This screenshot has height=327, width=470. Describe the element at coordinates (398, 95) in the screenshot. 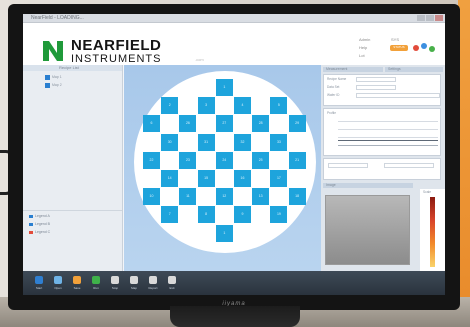

I see `wafer-id-field` at that location.